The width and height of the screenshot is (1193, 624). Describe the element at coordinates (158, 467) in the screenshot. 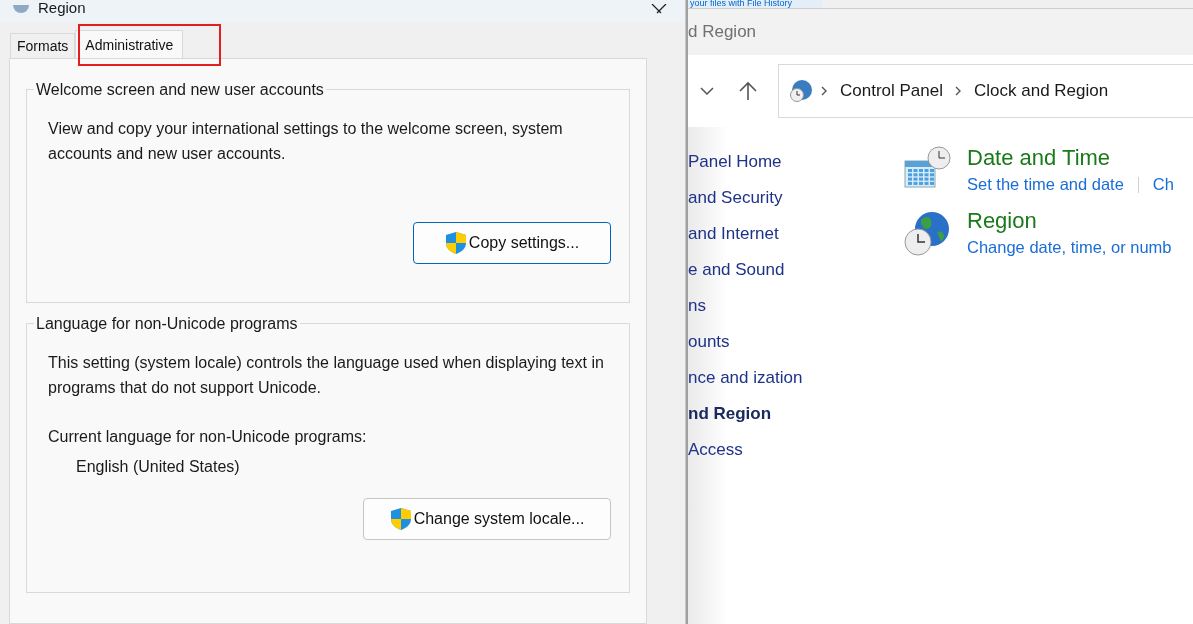

I see `current-language-value: English (United States)` at that location.